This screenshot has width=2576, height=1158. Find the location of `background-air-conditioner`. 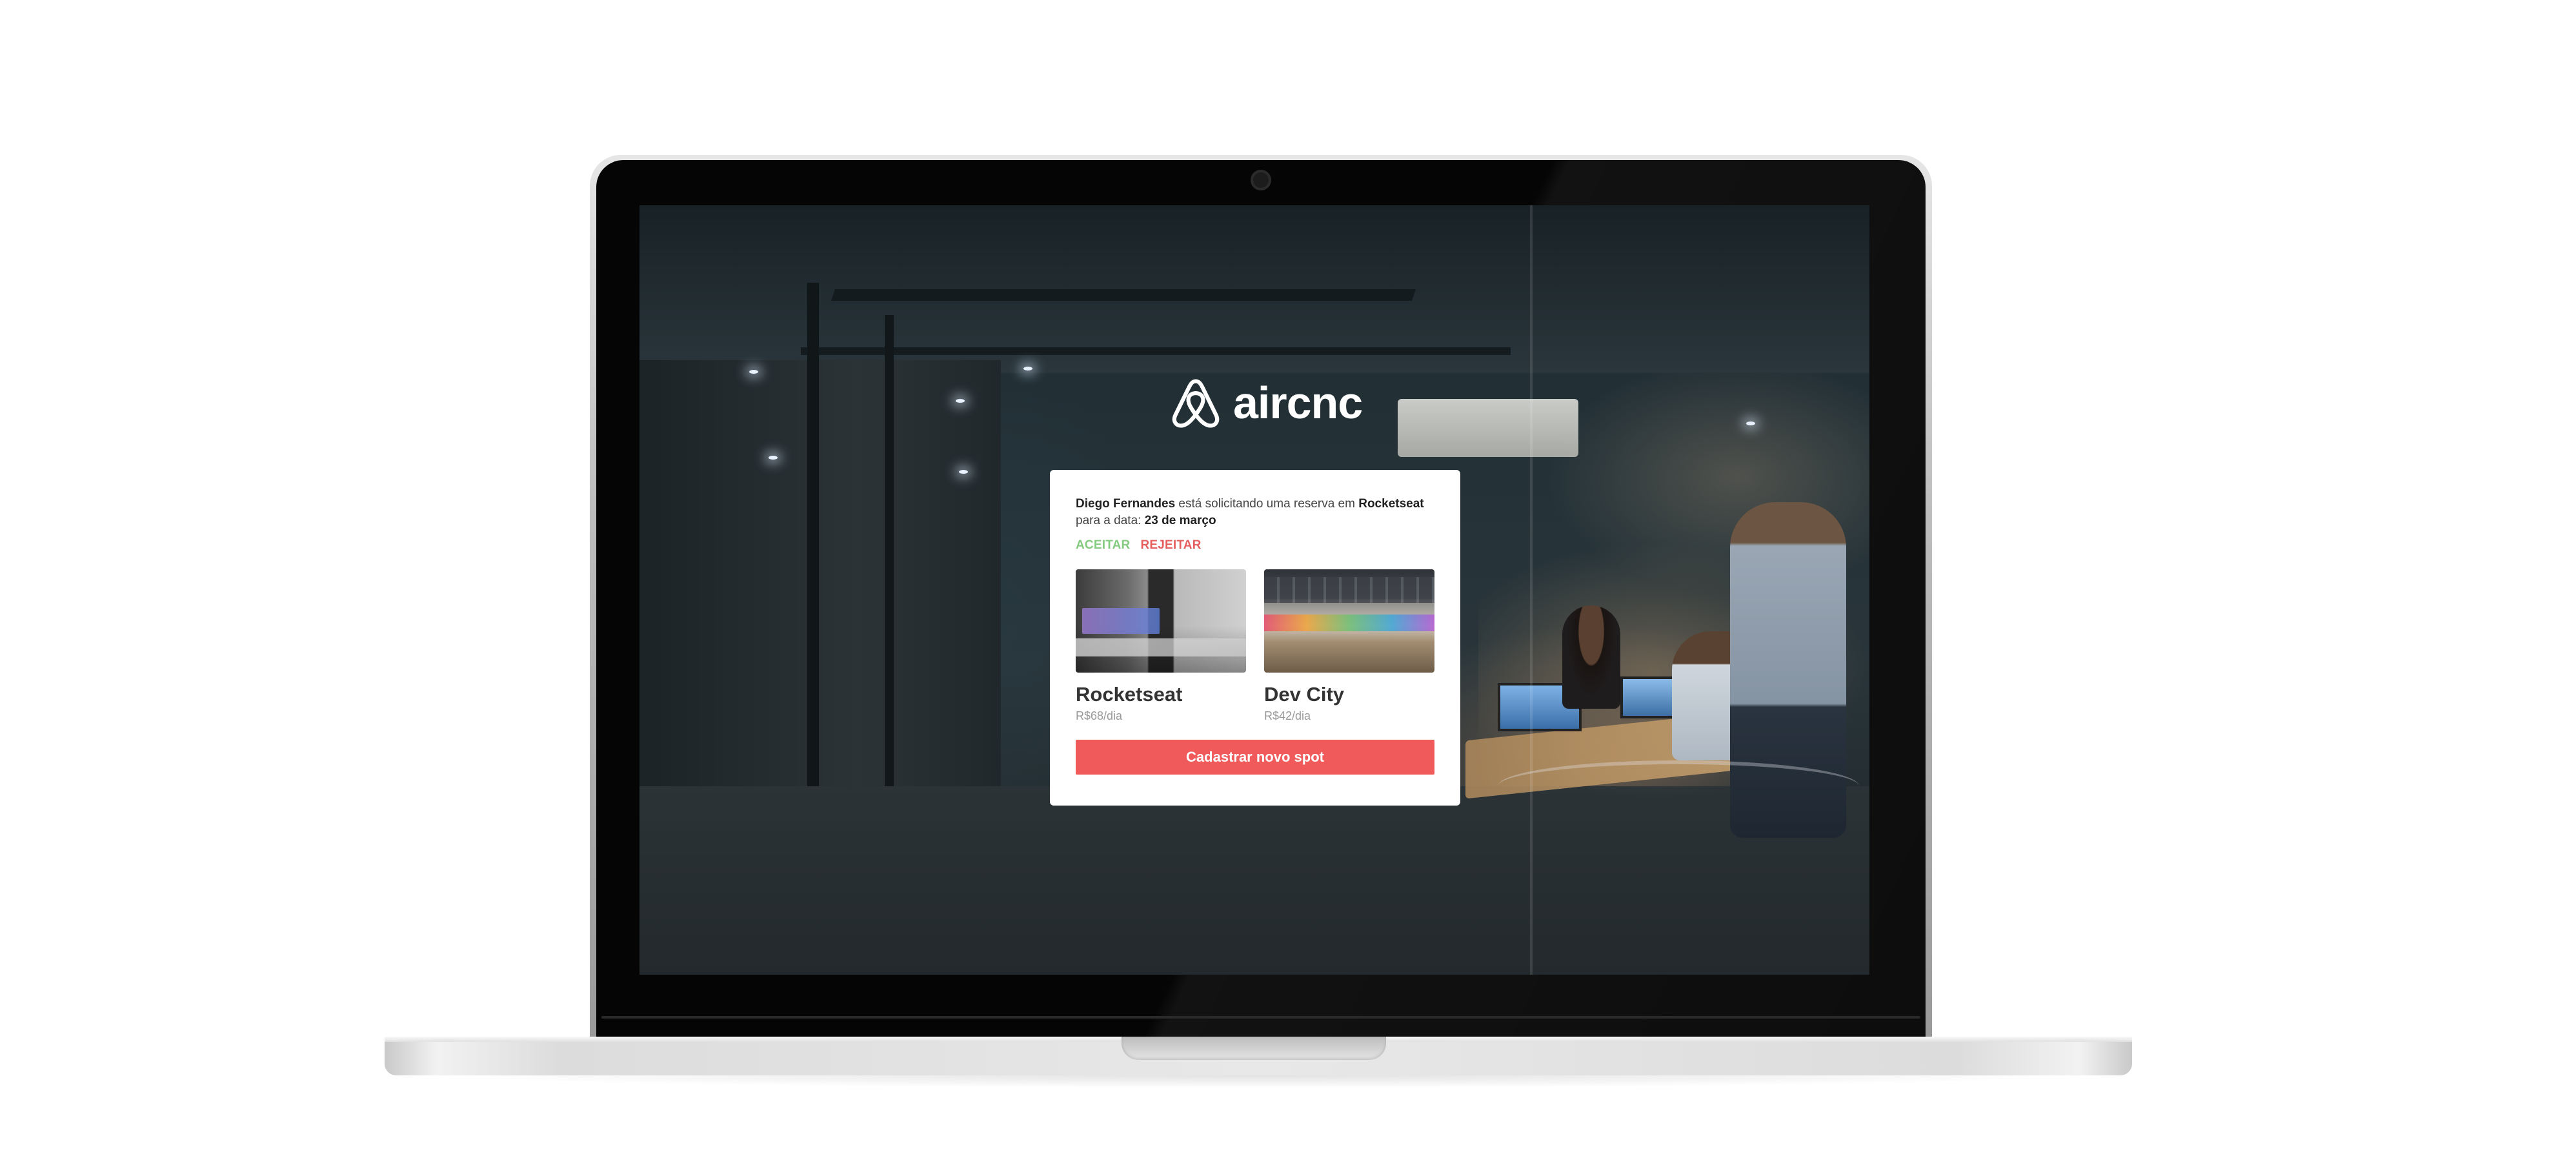

background-air-conditioner is located at coordinates (1488, 428).